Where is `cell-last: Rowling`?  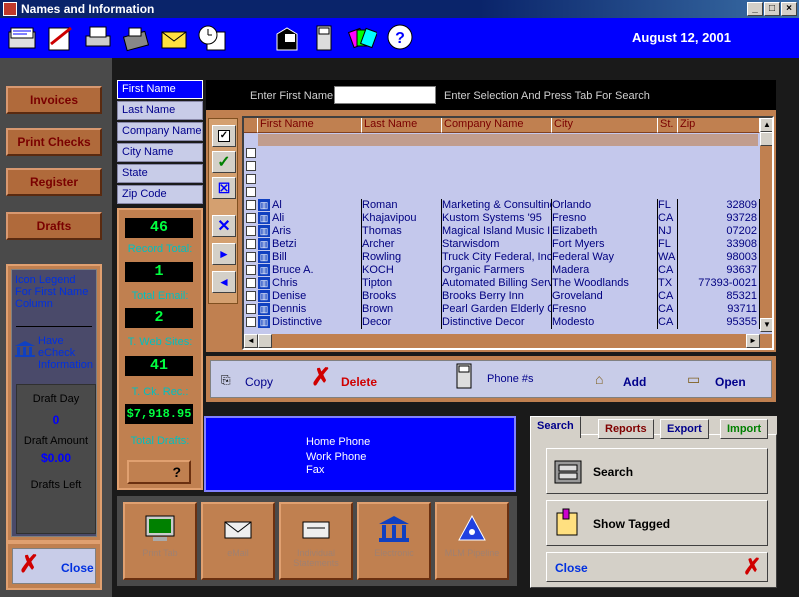
cell-last: Rowling is located at coordinates (402, 257).